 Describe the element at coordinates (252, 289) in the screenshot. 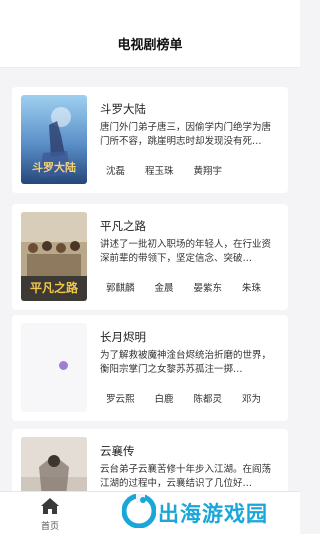

I see `cast-chip: 朱珠` at that location.